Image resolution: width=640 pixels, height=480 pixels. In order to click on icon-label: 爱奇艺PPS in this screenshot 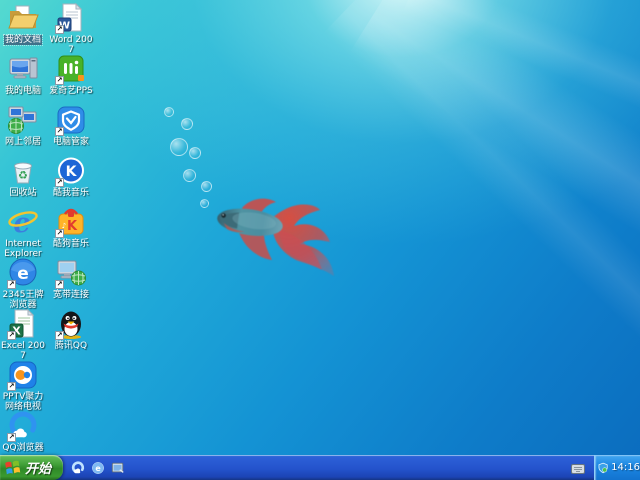, I will do `click(71, 91)`.